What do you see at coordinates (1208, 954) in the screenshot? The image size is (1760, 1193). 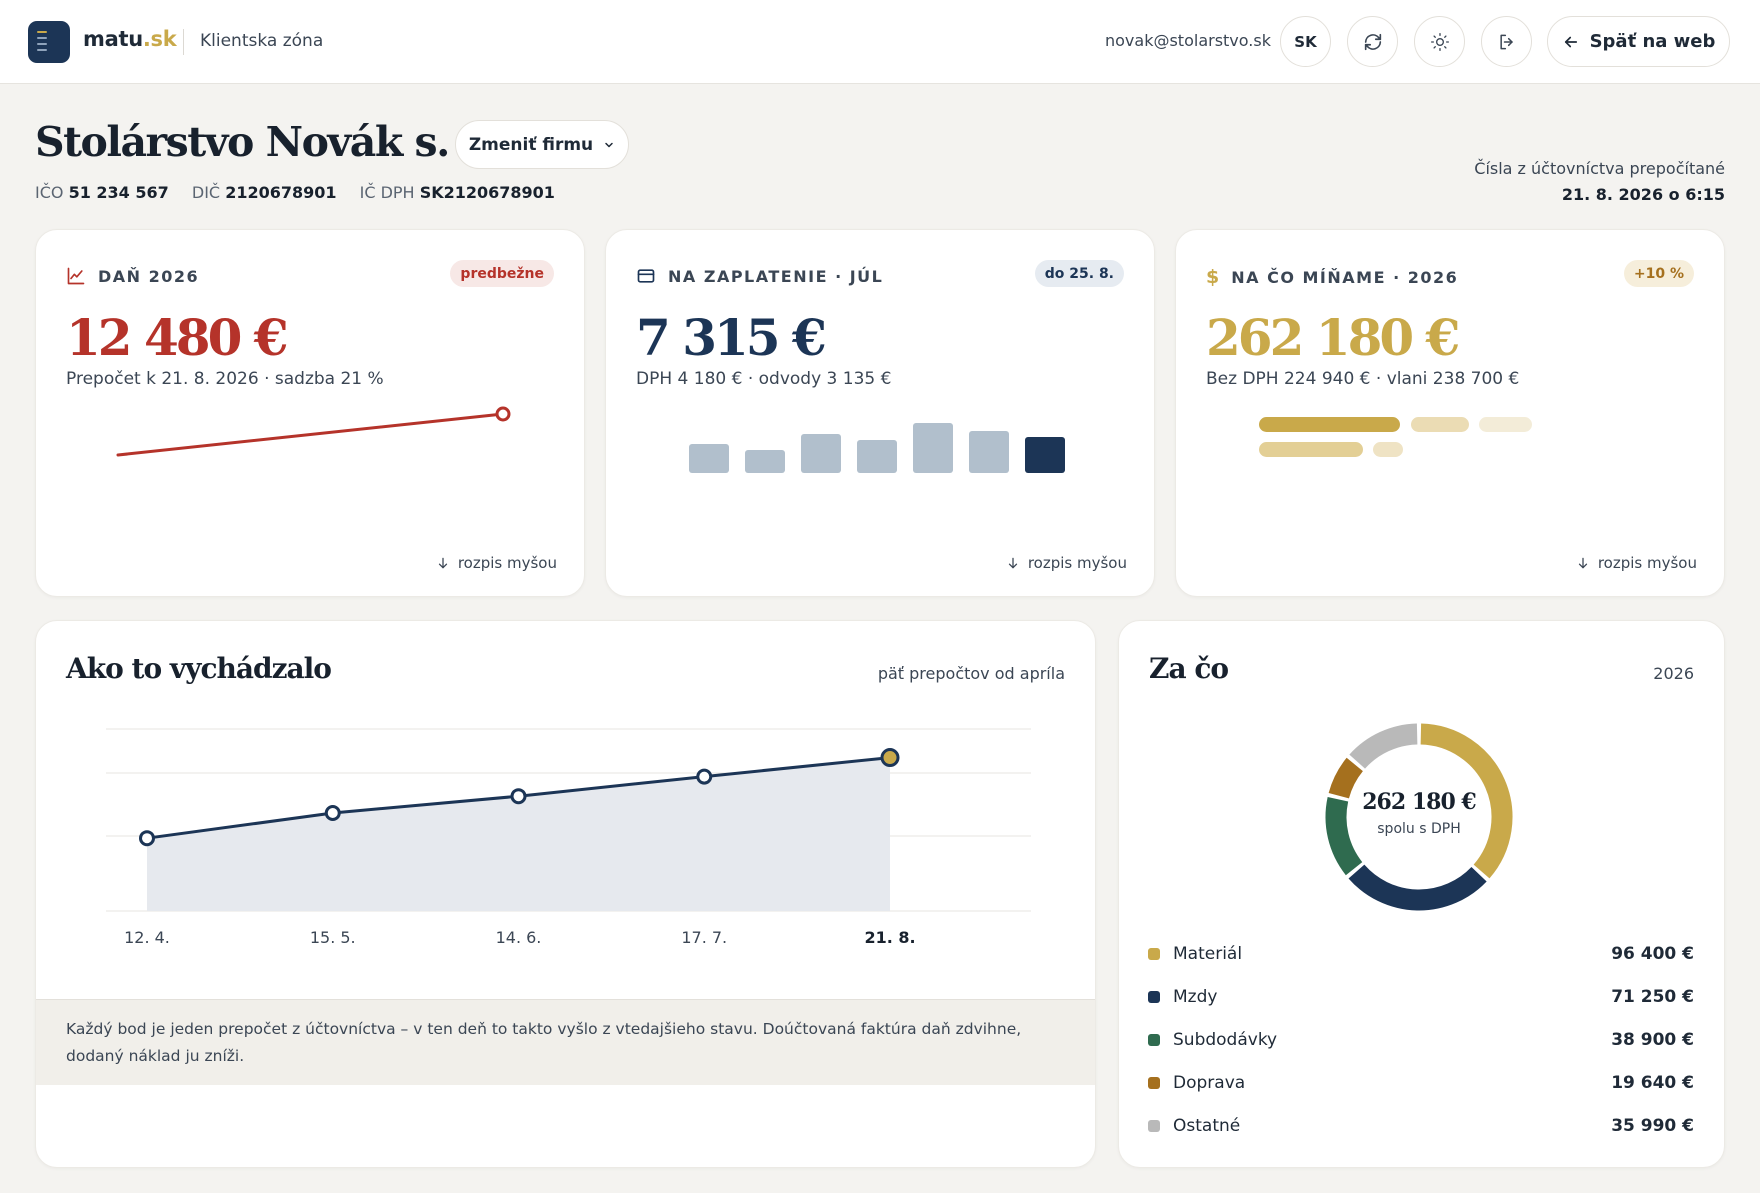 I see `legend-label: Materiál` at bounding box center [1208, 954].